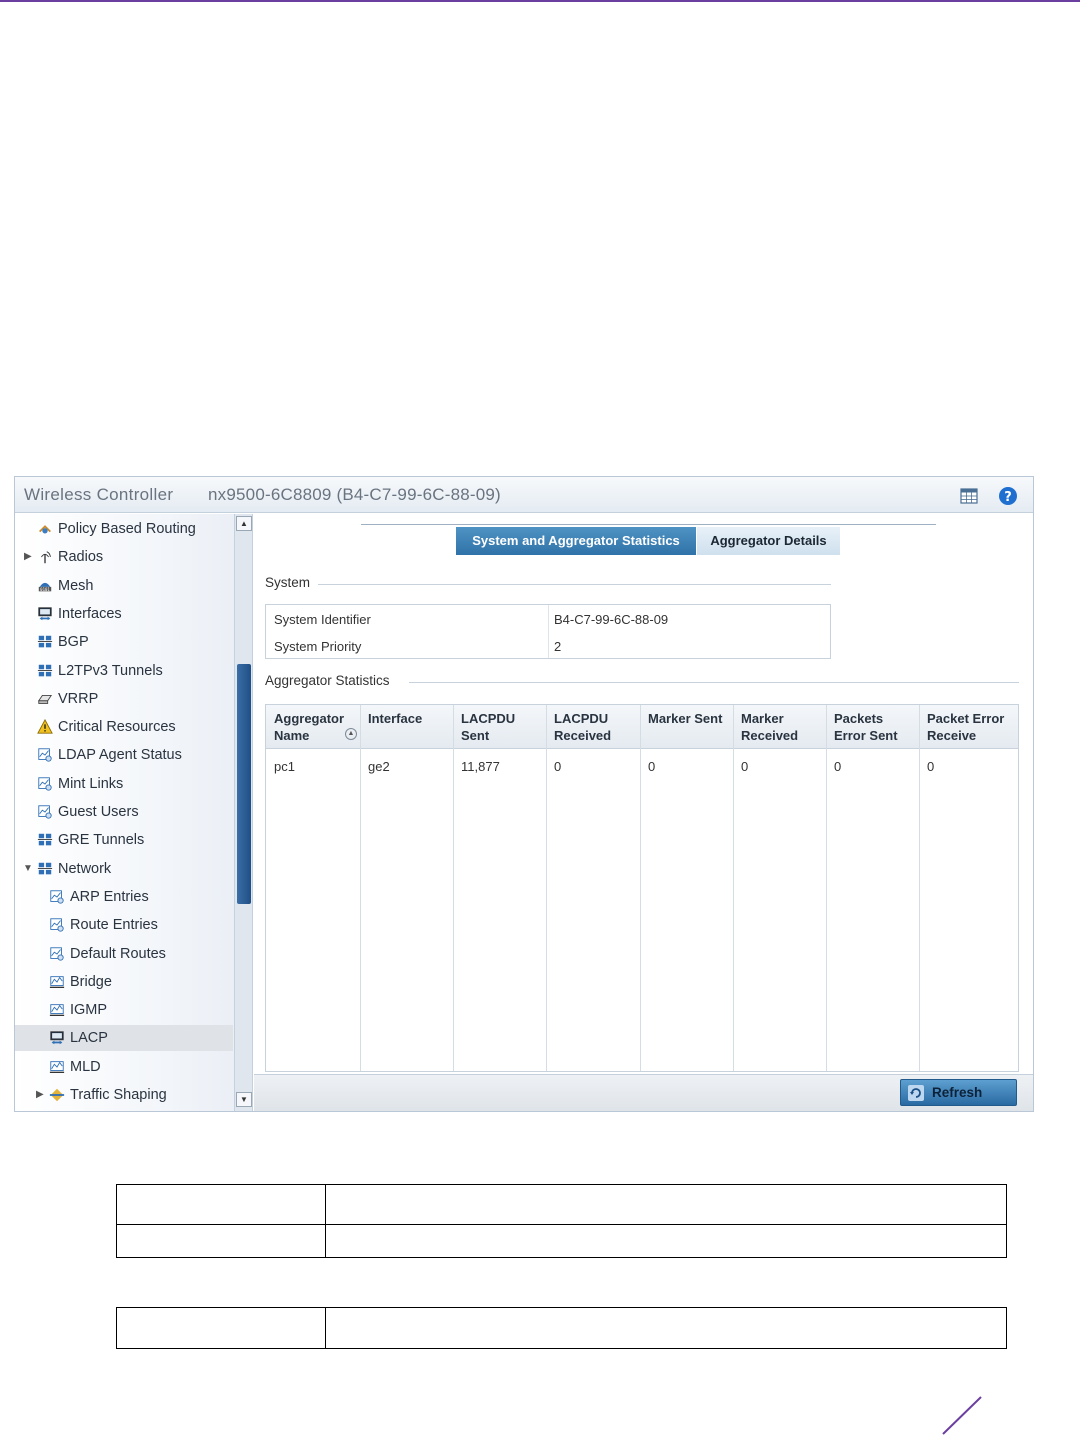  I want to click on sidebar-scrollbar: ▲ ▼, so click(243, 812).